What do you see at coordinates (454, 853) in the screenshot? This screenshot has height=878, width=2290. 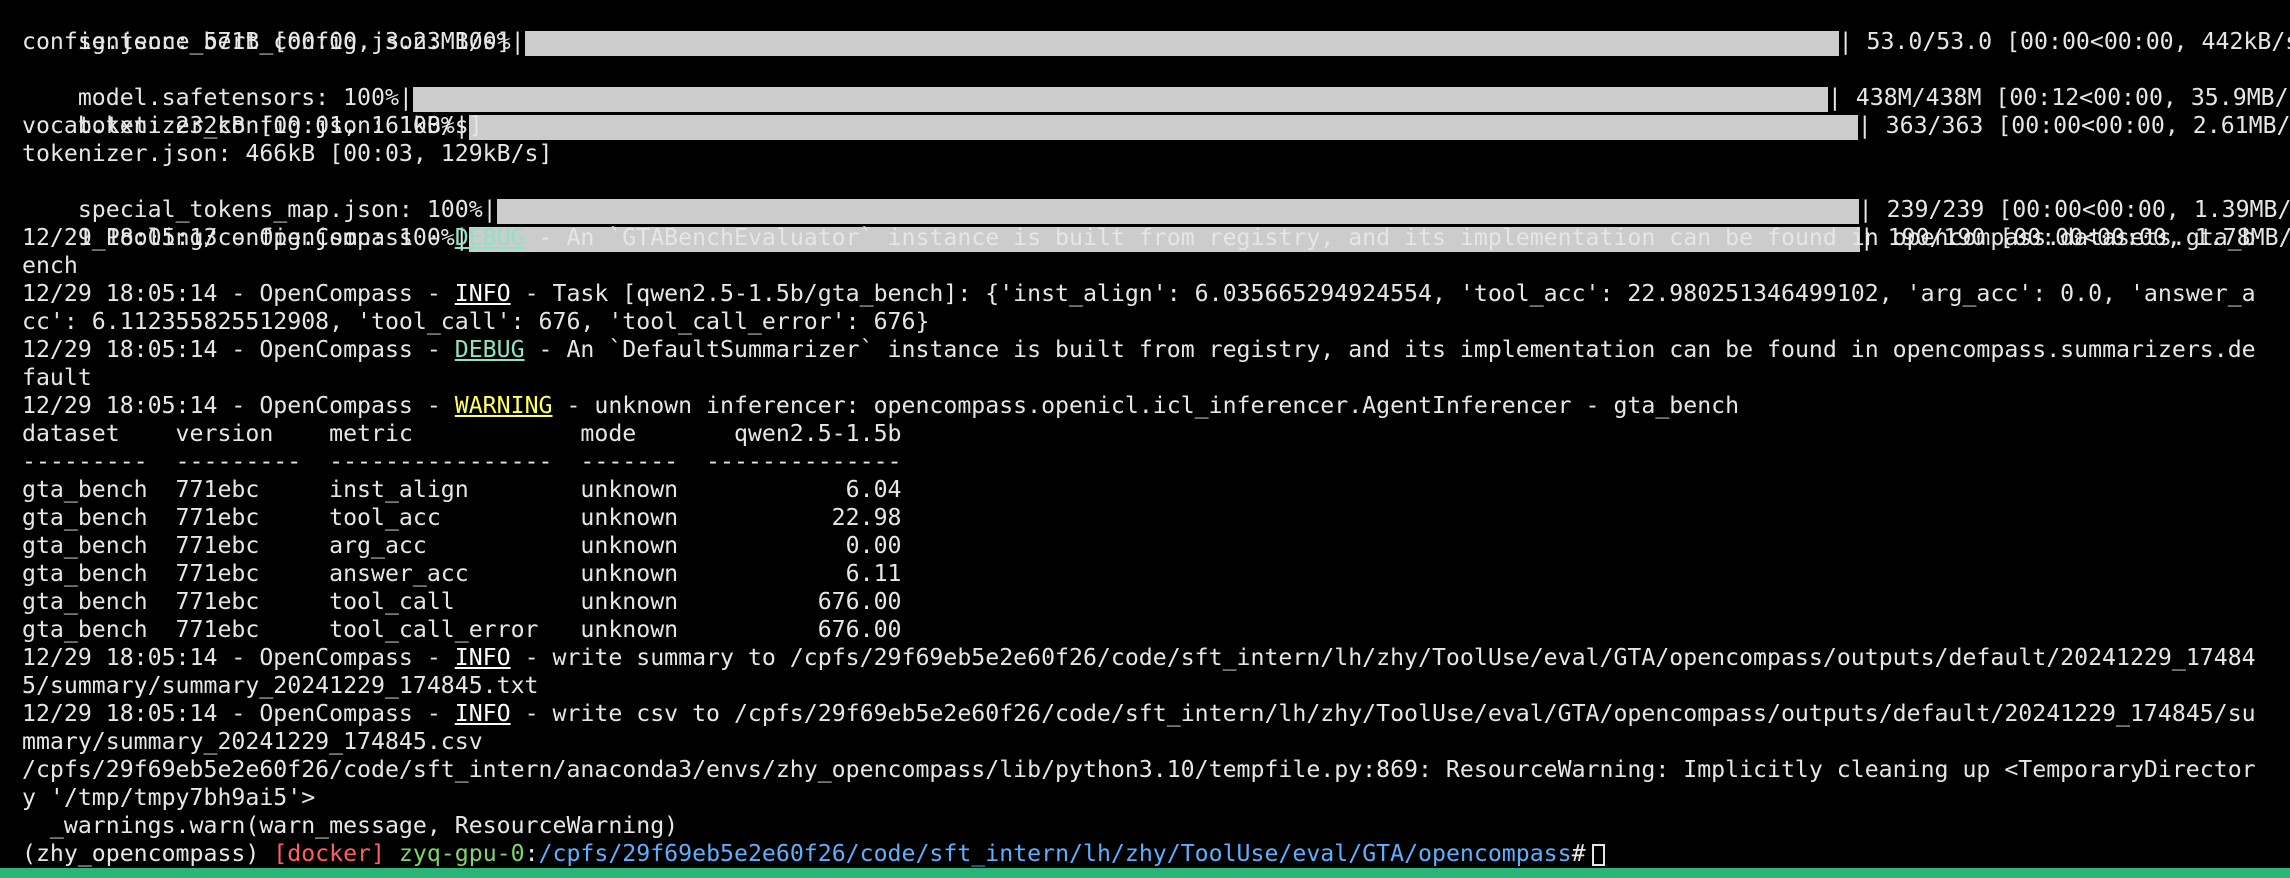 I see `hostname: zyq-gpu-0` at bounding box center [454, 853].